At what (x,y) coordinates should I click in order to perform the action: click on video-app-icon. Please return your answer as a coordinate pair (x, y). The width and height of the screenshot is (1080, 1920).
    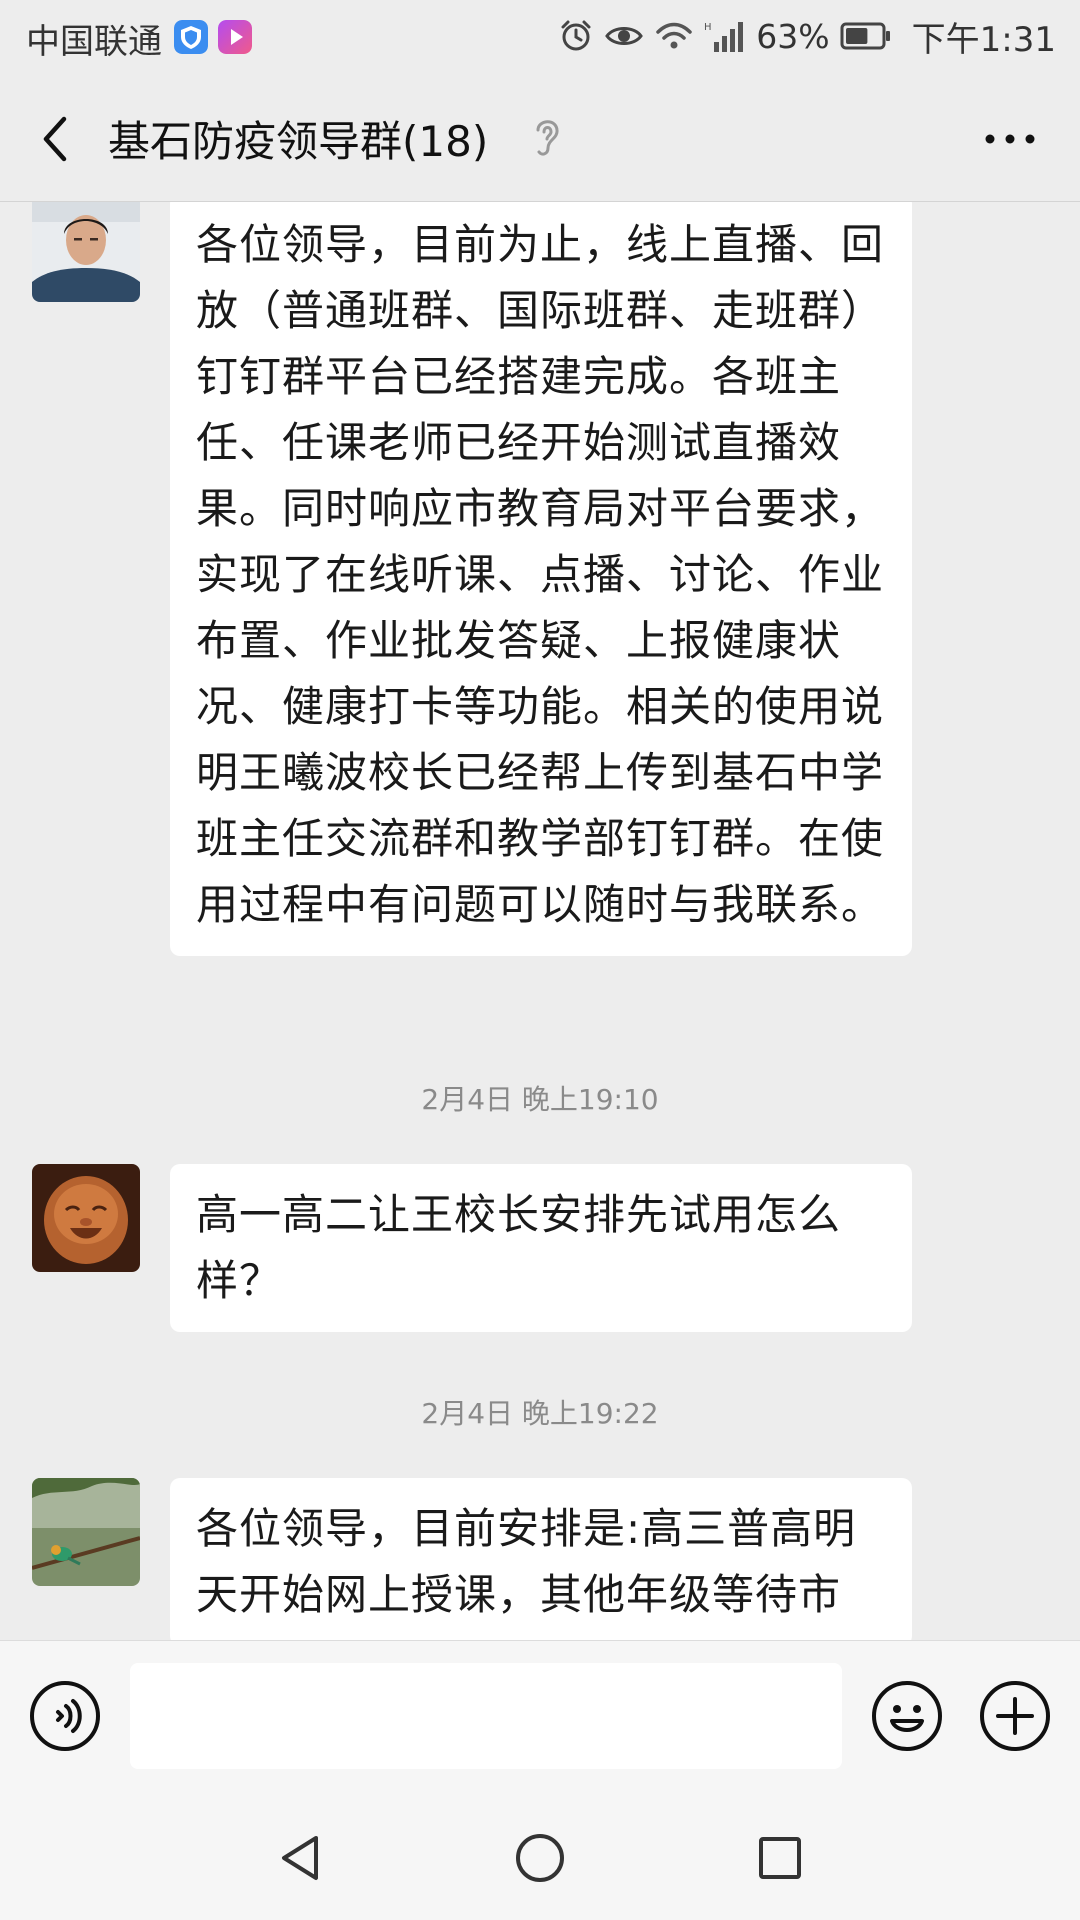
    Looking at the image, I should click on (235, 37).